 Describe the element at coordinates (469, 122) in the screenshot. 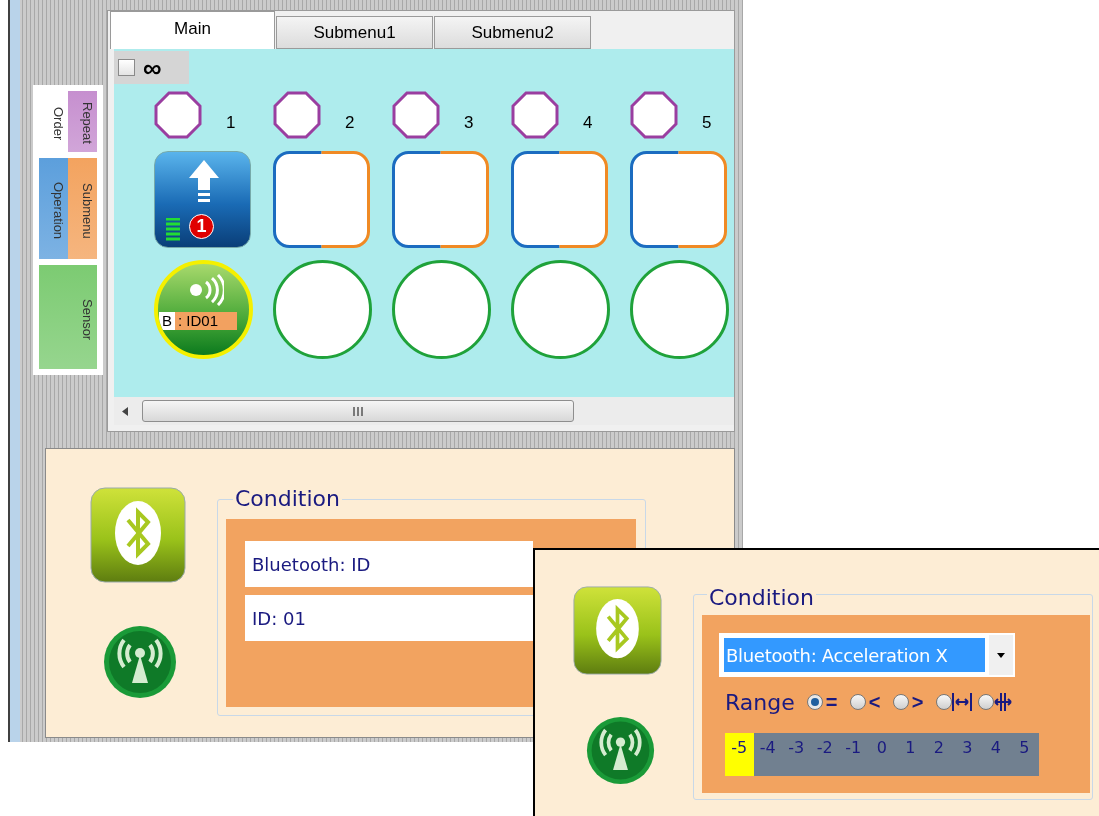

I see `slot-number: 3` at that location.